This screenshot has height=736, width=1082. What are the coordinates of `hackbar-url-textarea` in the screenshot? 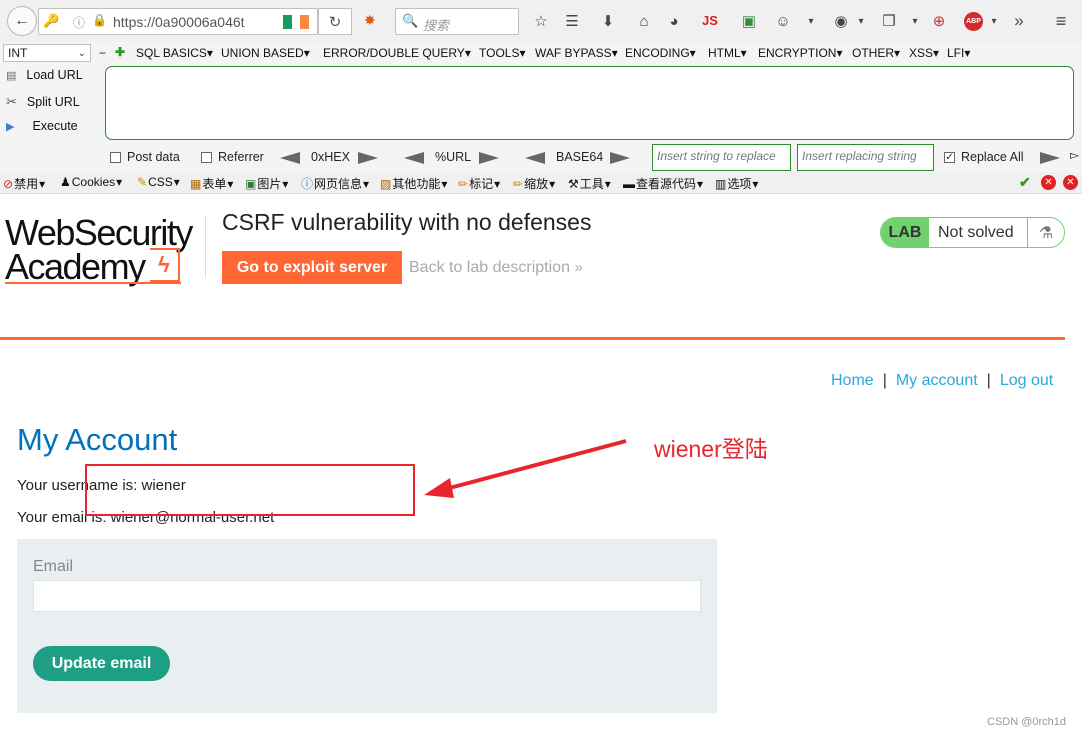 It's located at (589, 103).